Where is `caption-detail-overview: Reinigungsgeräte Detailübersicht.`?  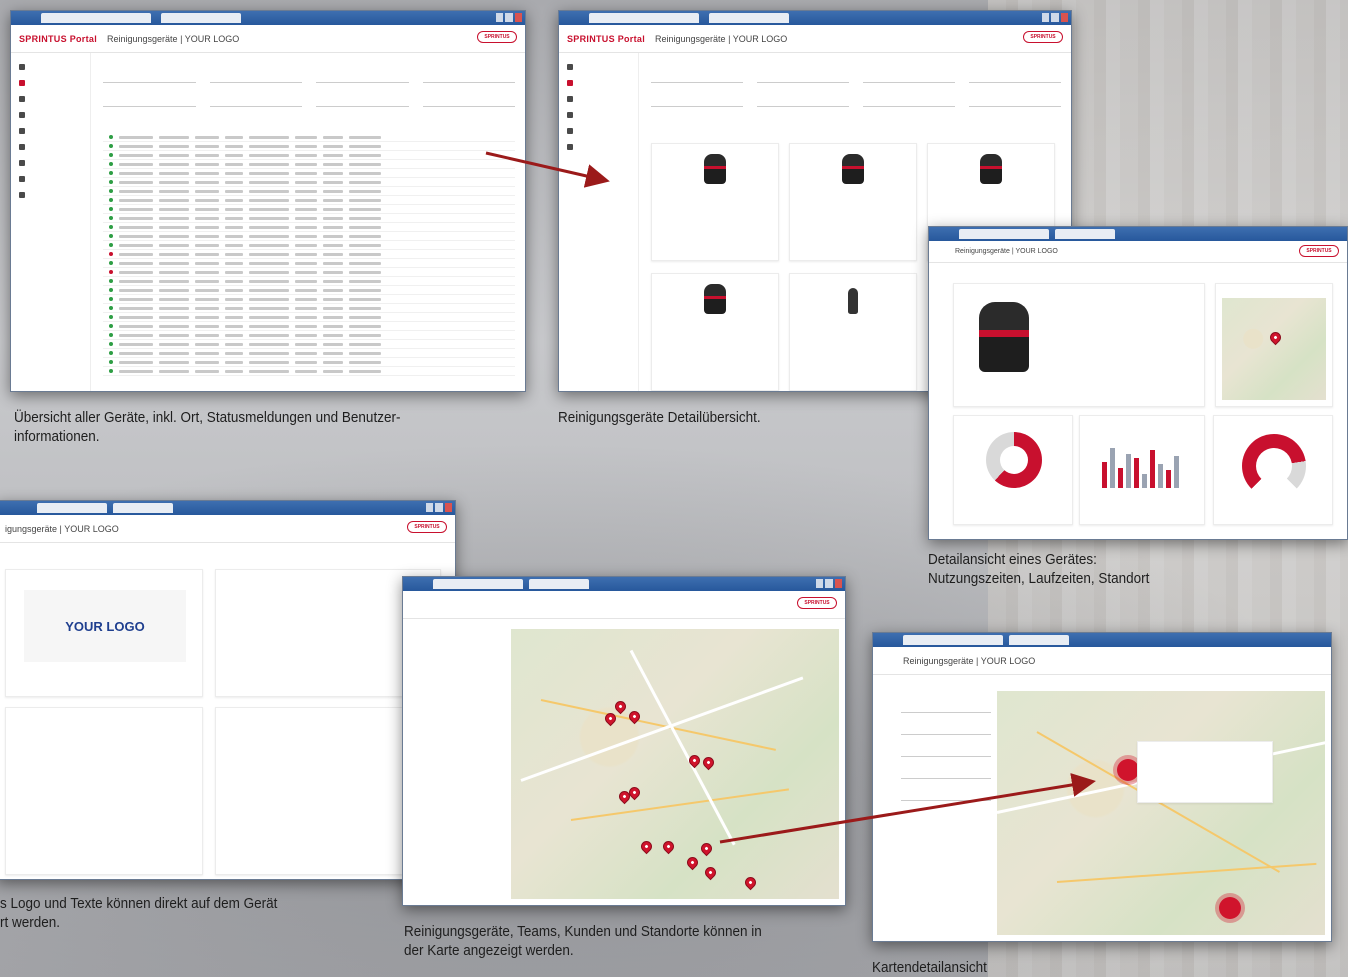 caption-detail-overview: Reinigungsgeräte Detailübersicht. is located at coordinates (659, 417).